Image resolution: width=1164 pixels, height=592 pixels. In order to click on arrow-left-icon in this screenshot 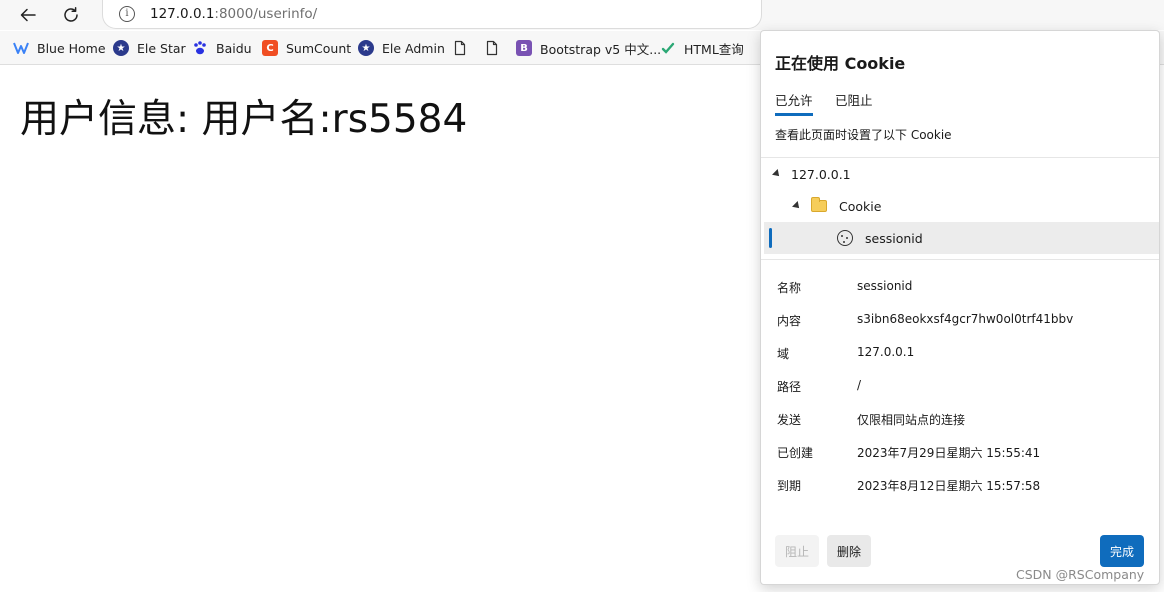, I will do `click(28, 15)`.